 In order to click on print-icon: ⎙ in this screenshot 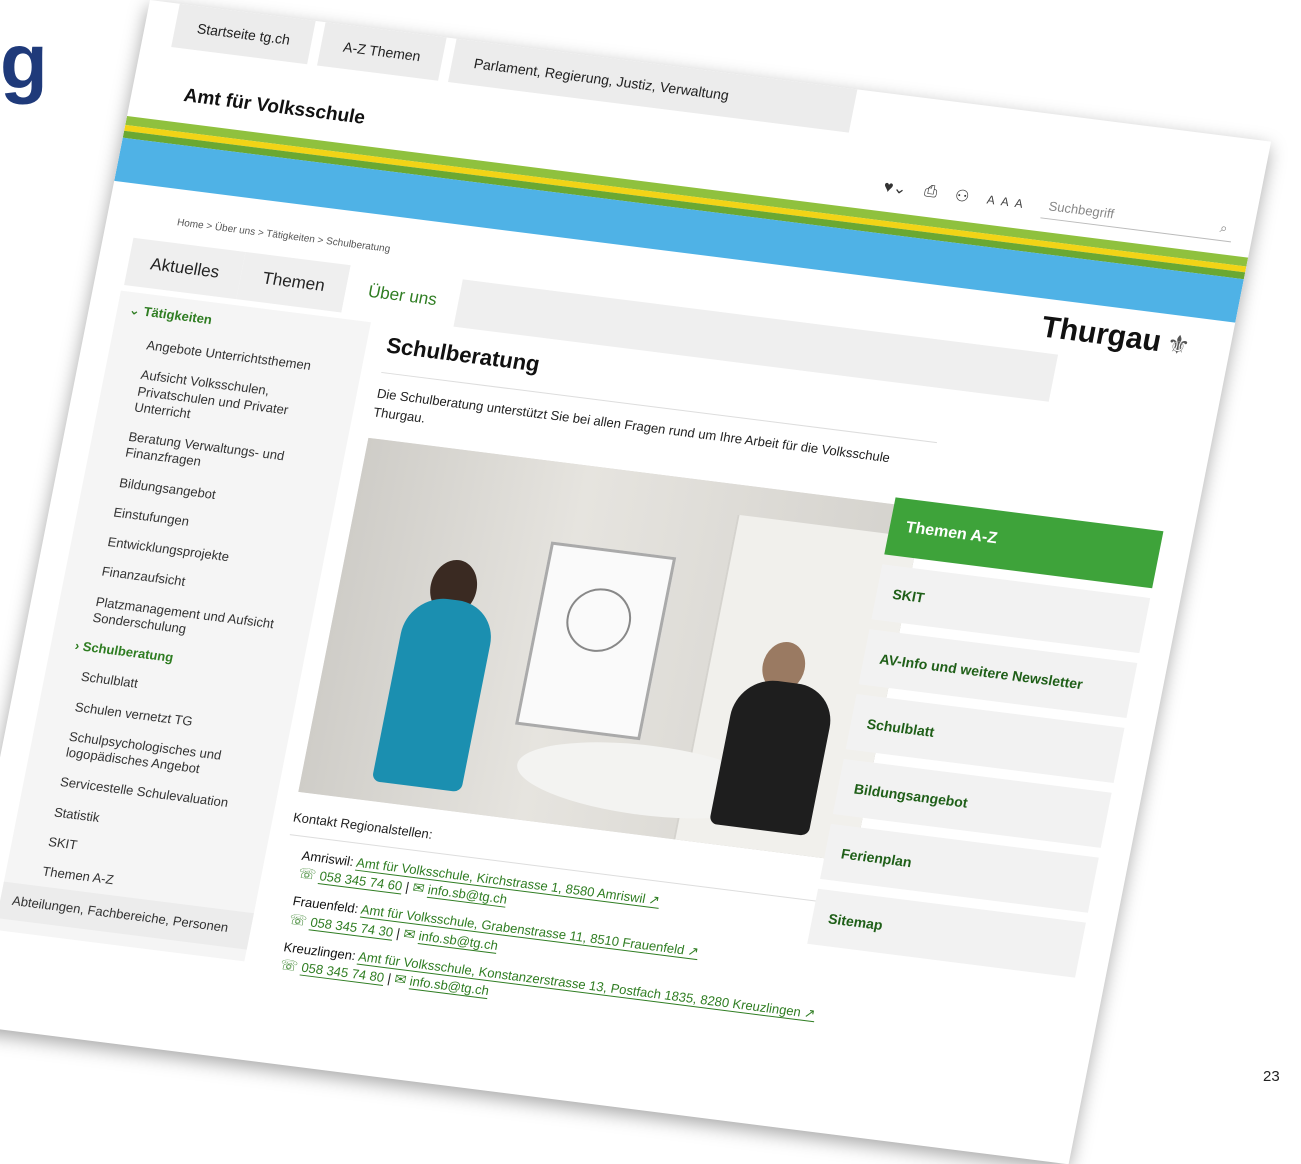, I will do `click(931, 191)`.